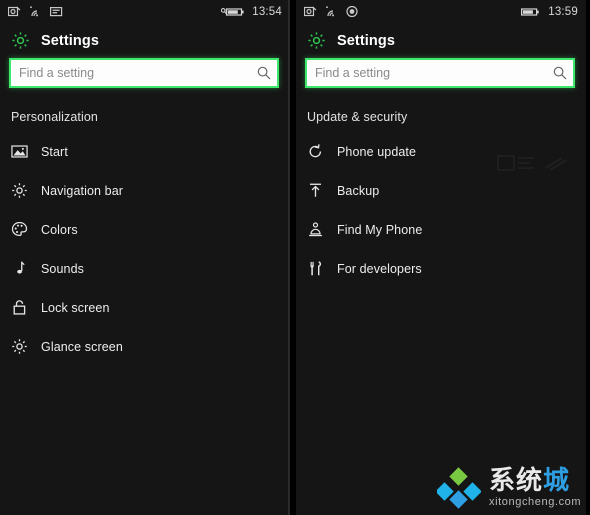 The image size is (590, 515). I want to click on list-item-for-developers: For developers, so click(441, 268).